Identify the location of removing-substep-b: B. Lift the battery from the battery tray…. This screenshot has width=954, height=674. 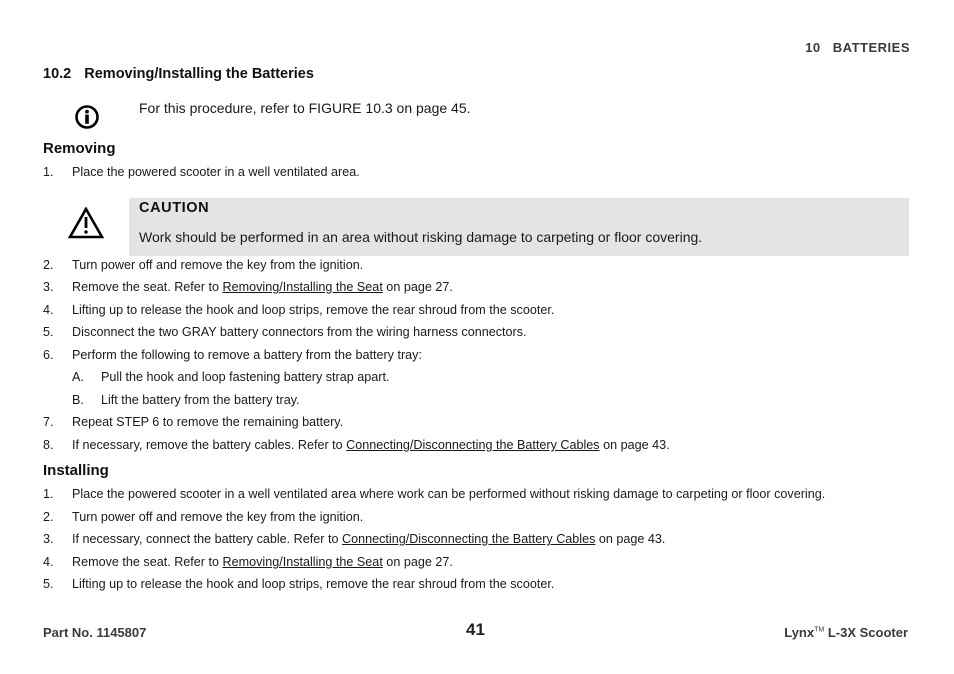
(186, 400).